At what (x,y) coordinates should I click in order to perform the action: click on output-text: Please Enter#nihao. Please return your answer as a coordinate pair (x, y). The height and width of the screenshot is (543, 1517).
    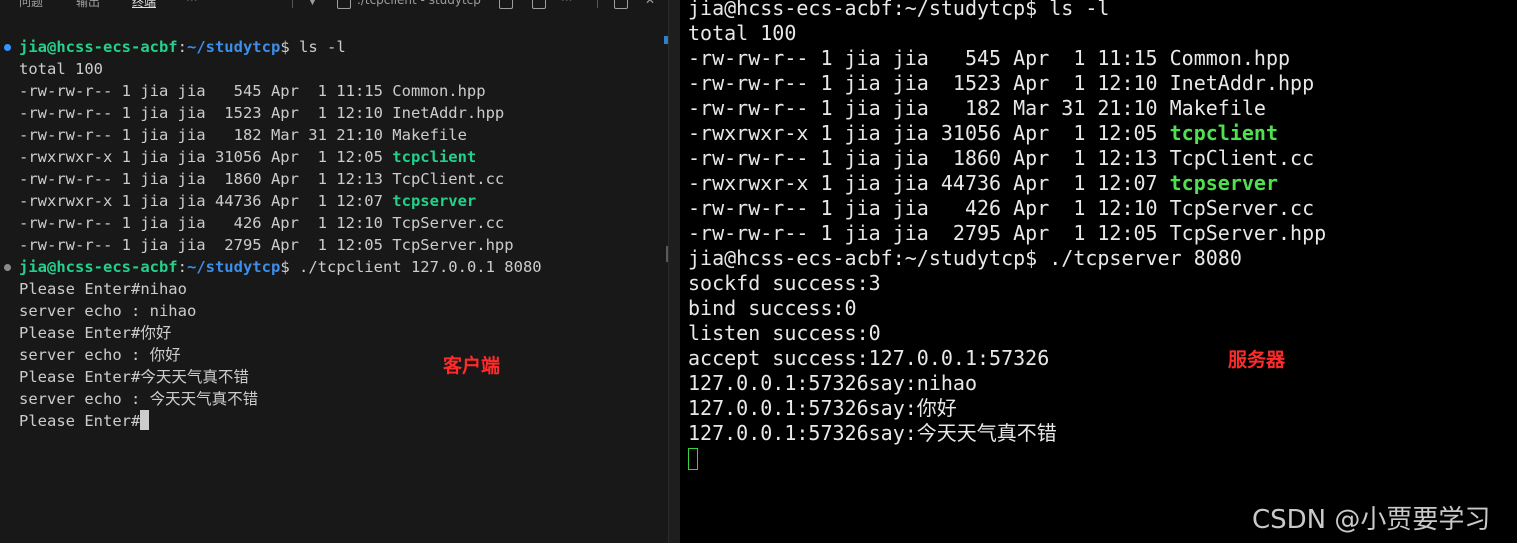
    Looking at the image, I should click on (103, 289).